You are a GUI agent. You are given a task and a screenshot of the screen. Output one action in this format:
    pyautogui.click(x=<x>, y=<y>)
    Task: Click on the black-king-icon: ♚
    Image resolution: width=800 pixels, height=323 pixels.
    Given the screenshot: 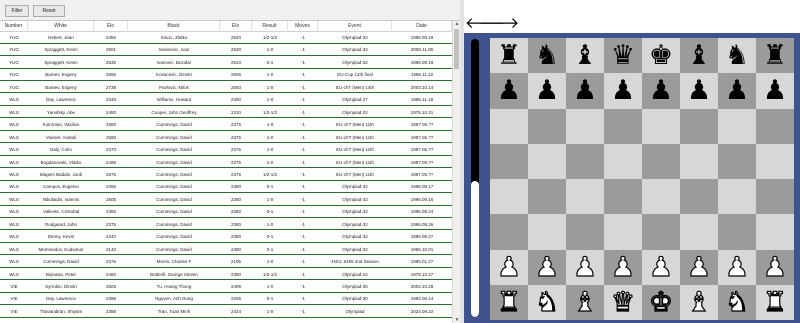 What is the action you would take?
    pyautogui.click(x=661, y=55)
    